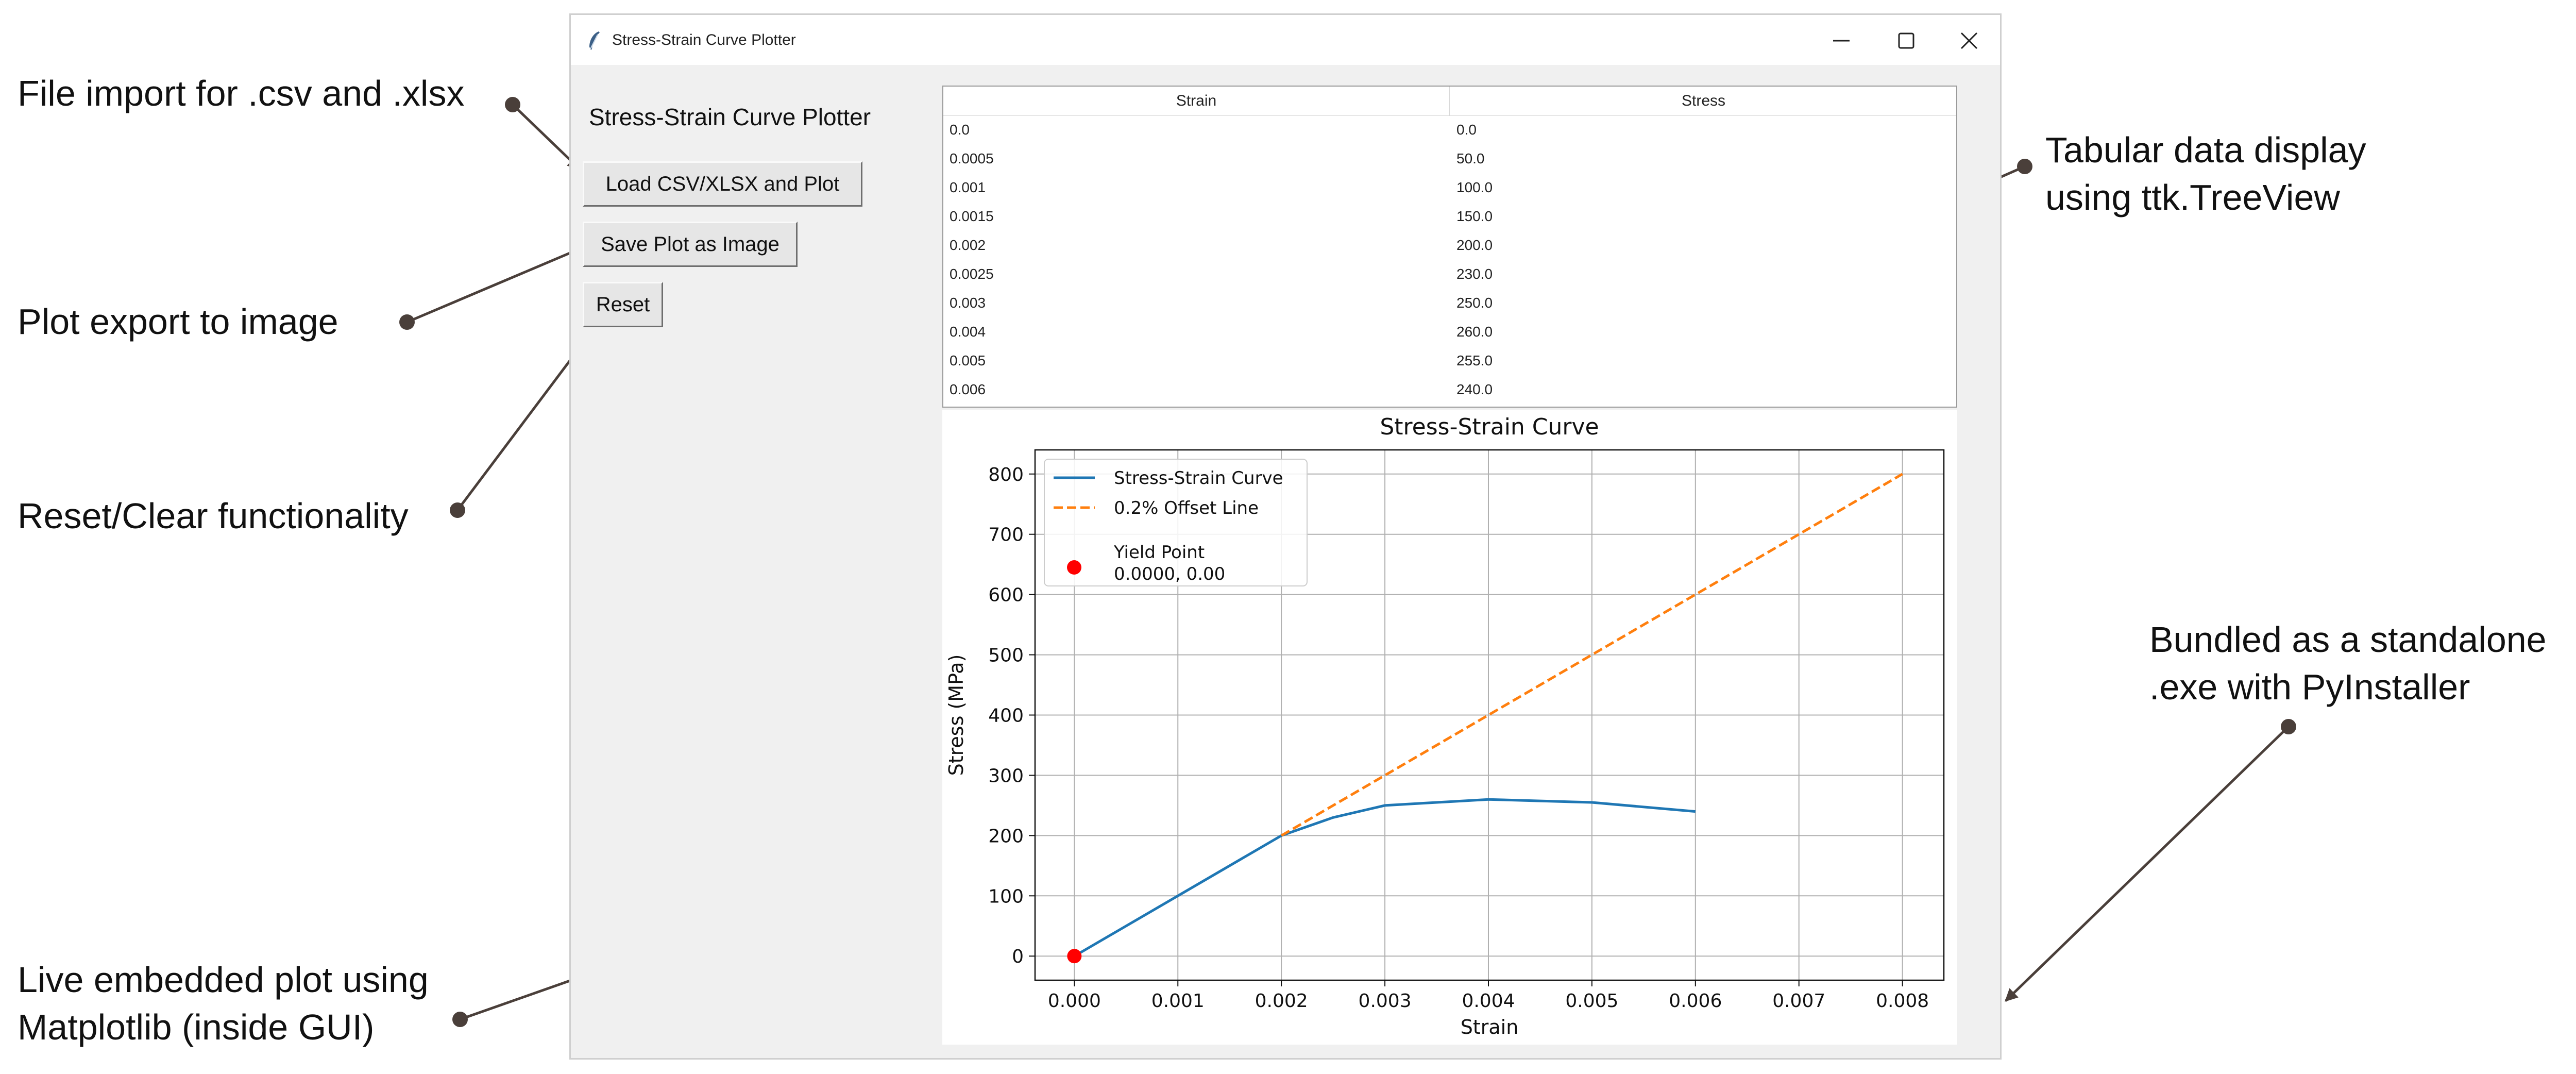 The height and width of the screenshot is (1074, 2576). Describe the element at coordinates (968, 245) in the screenshot. I see `cell-strain: 0.002` at that location.